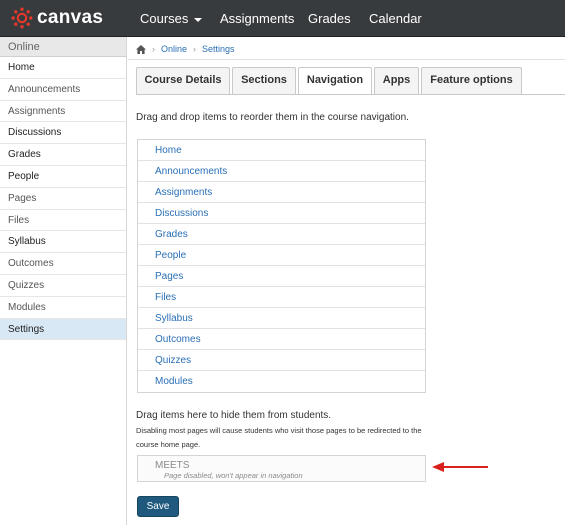 Image resolution: width=565 pixels, height=525 pixels. What do you see at coordinates (63, 329) in the screenshot?
I see `sidebar-item-settings: Settings` at bounding box center [63, 329].